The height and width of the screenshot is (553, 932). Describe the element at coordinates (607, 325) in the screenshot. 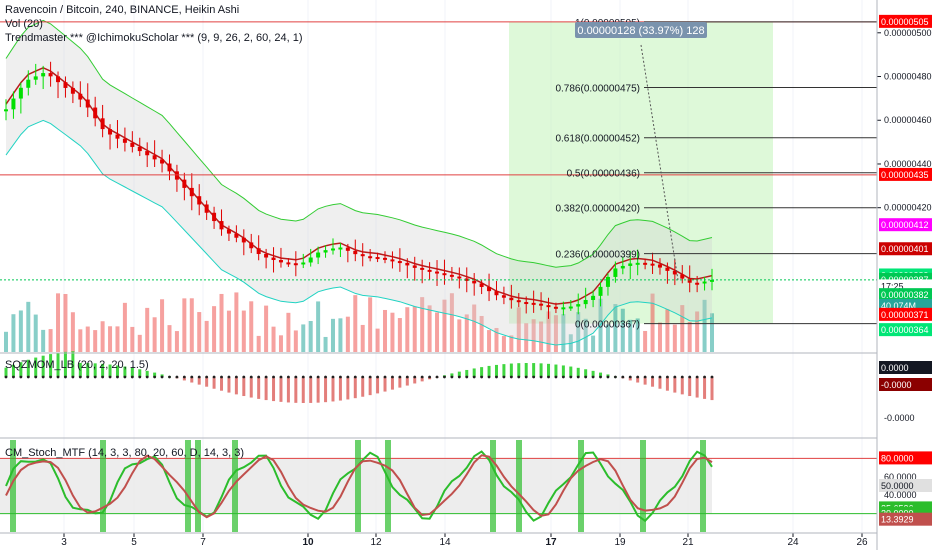

I see `fib-label: 0(0.00000367)` at that location.